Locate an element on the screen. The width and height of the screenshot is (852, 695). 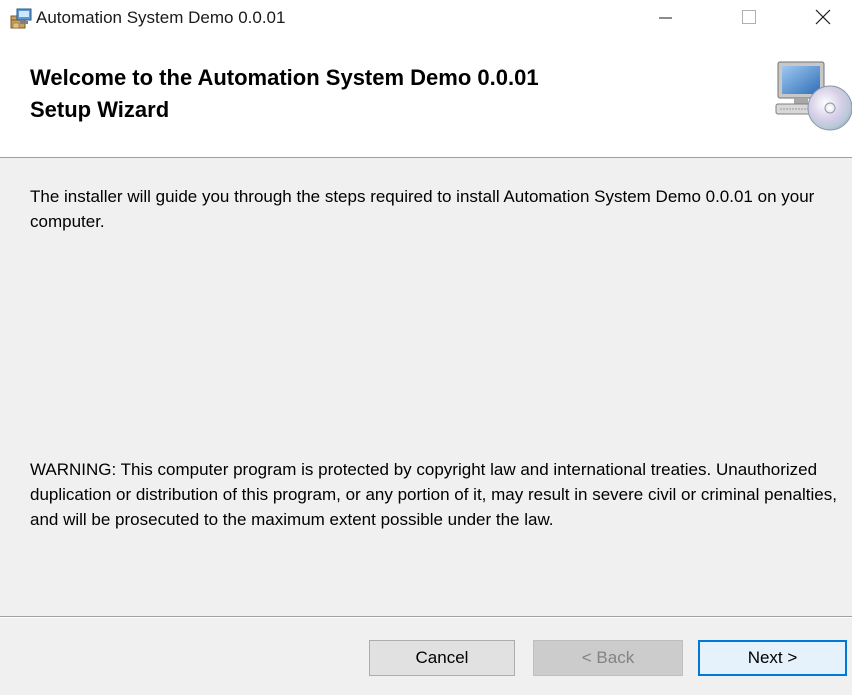
page-title-line2: Setup Wizard is located at coordinates (100, 109).